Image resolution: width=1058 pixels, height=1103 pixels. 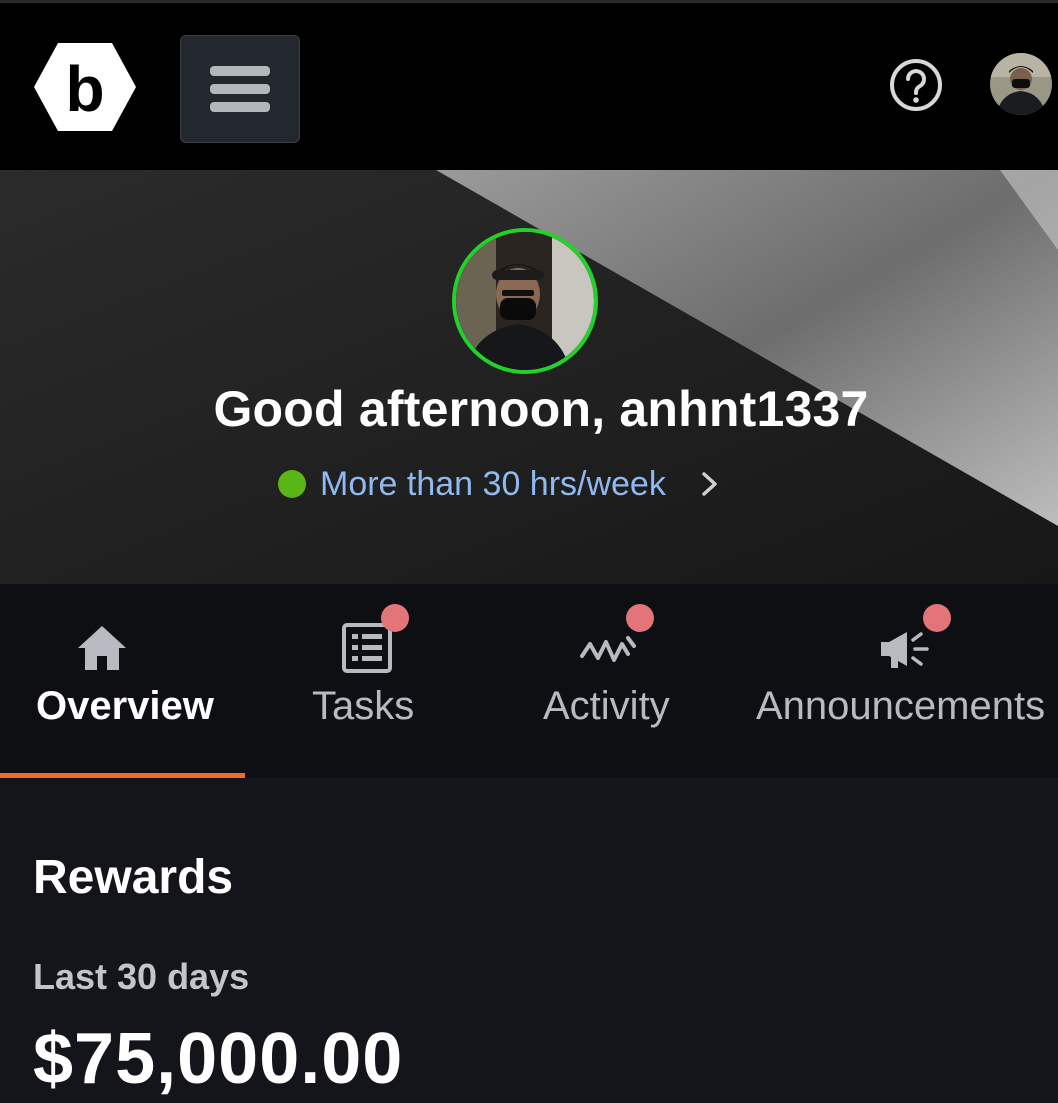 What do you see at coordinates (125, 706) in the screenshot?
I see `tab-overview-label: Overview` at bounding box center [125, 706].